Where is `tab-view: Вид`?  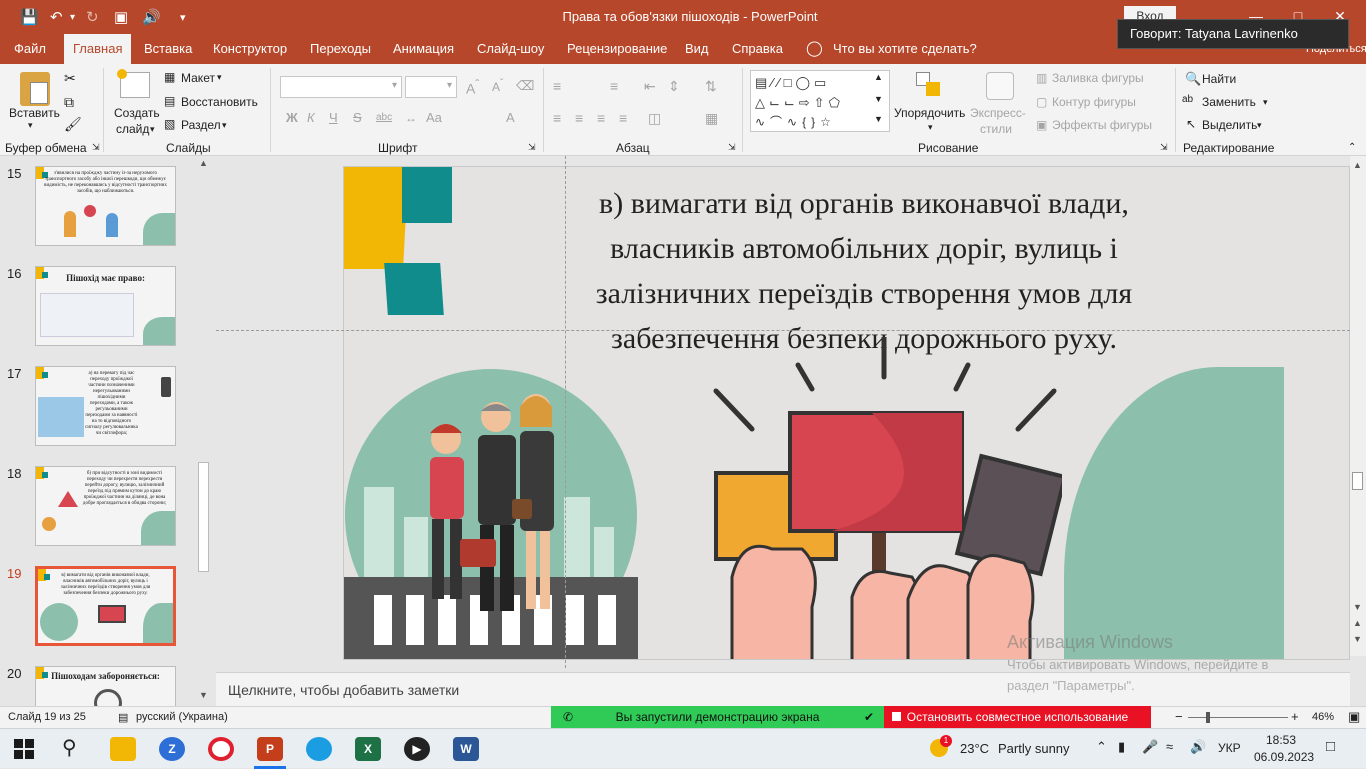 tab-view: Вид is located at coordinates (697, 49).